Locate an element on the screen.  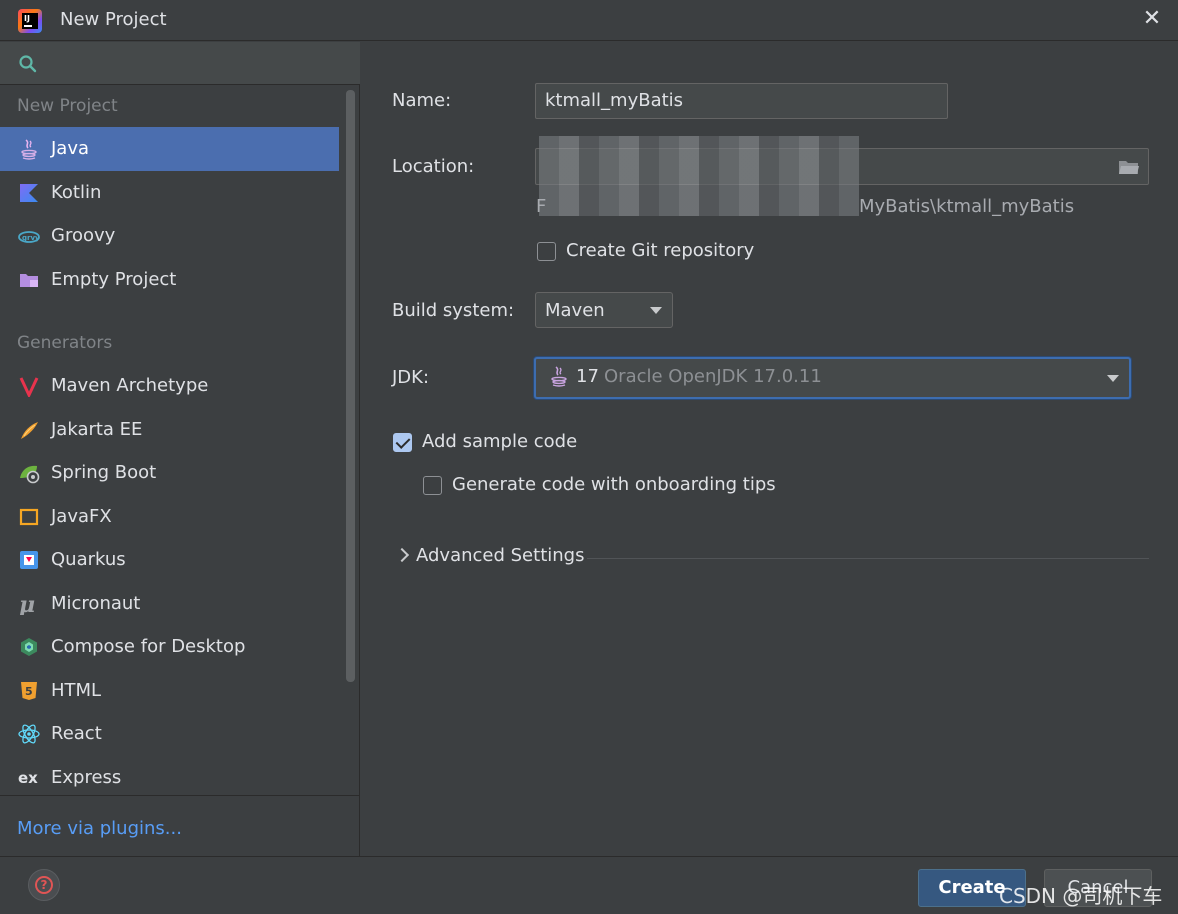
build-system-value: Maven is located at coordinates (575, 310).